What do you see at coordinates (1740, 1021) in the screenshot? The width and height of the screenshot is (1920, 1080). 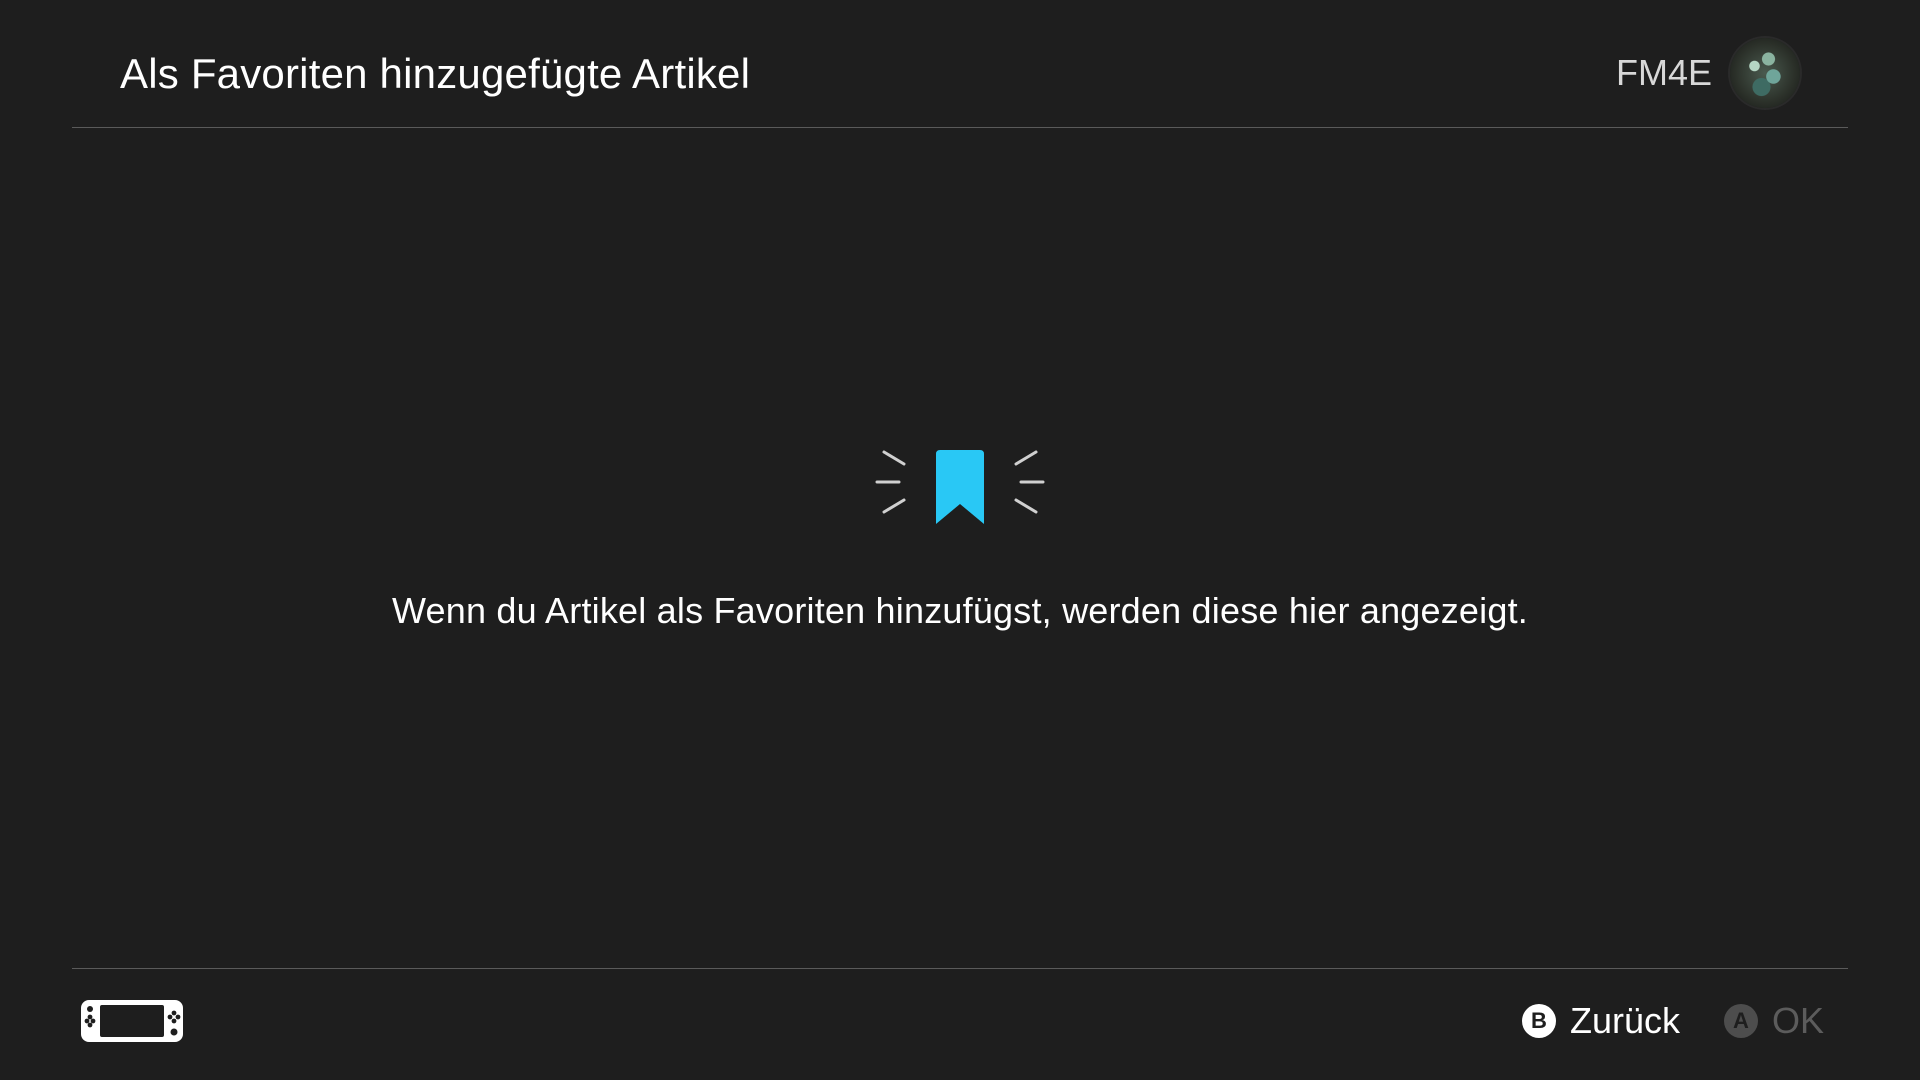 I see `a-button-icon: A` at bounding box center [1740, 1021].